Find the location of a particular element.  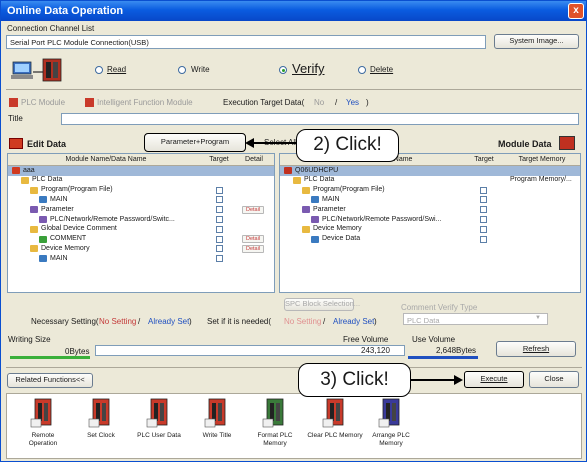

related-function-label: Format PLC Memory is located at coordinates (275, 439).